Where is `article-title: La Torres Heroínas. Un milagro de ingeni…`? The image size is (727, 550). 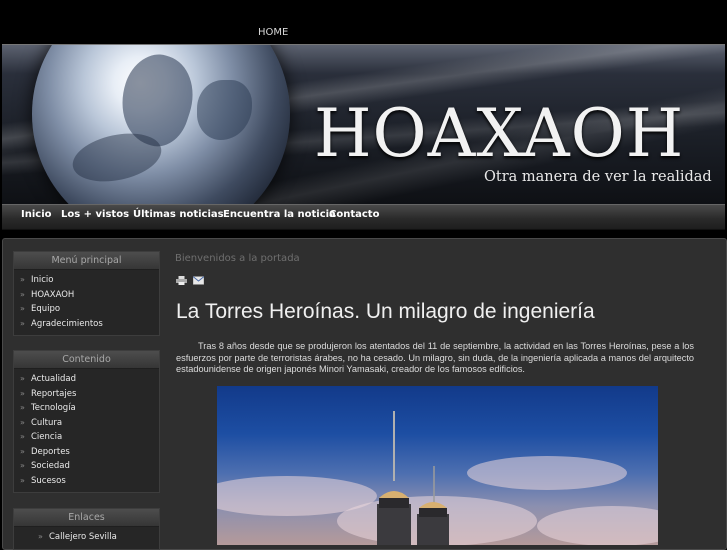 article-title: La Torres Heroínas. Un milagro de ingeni… is located at coordinates (385, 312).